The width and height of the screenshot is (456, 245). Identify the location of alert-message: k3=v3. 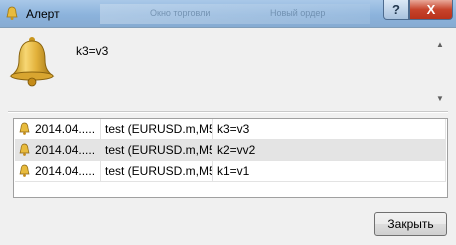
(329, 129).